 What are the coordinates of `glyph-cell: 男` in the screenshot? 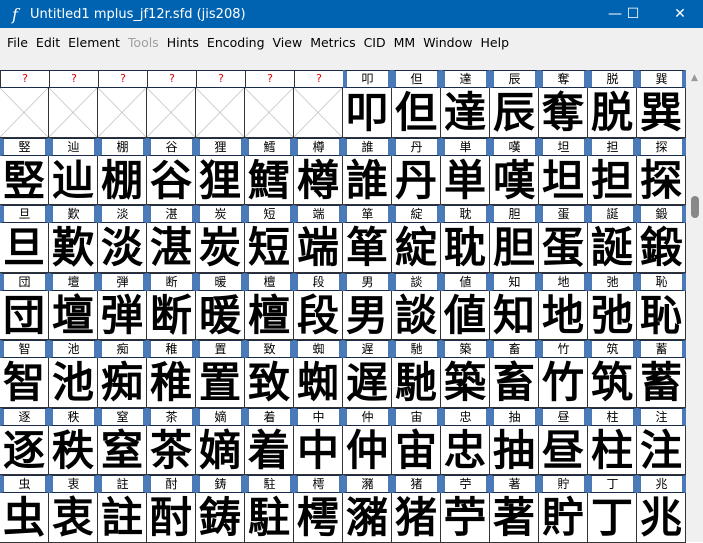 It's located at (367, 315).